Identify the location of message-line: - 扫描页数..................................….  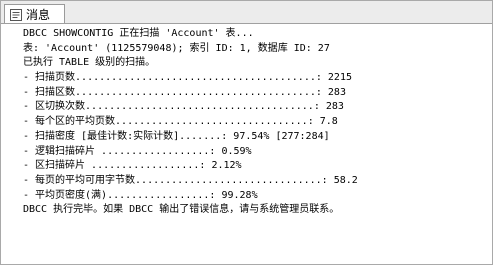
(187, 78).